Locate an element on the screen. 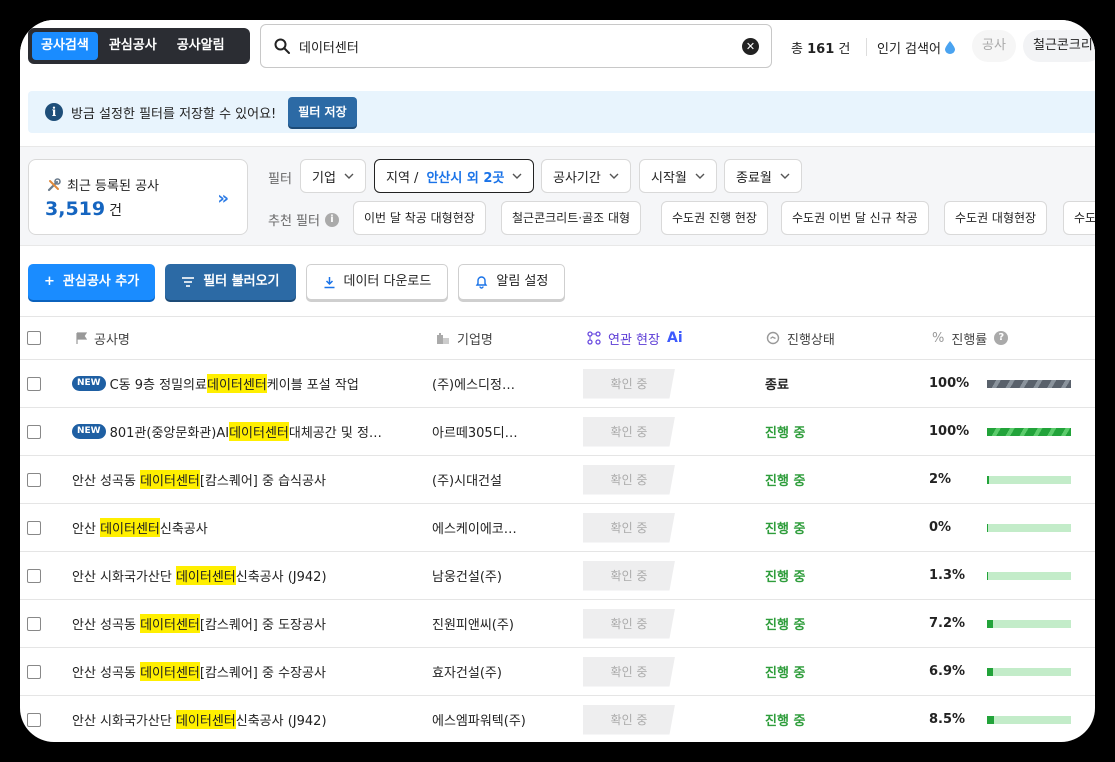 The width and height of the screenshot is (1115, 762). recommended-chip: 수도권 이번 달 신규 착공 is located at coordinates (855, 218).